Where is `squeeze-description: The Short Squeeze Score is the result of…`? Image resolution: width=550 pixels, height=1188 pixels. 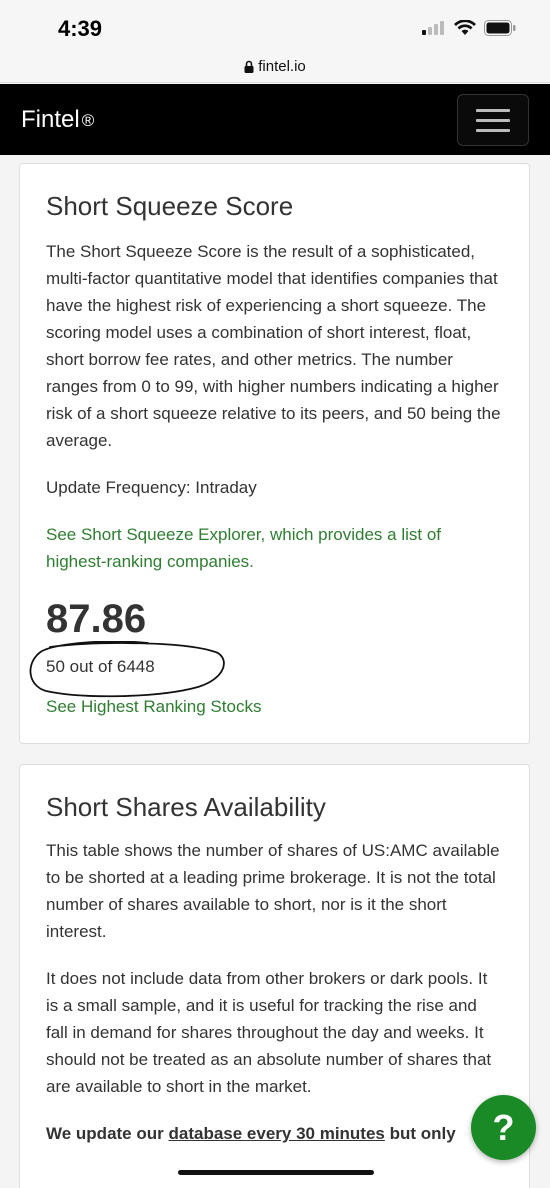 squeeze-description: The Short Squeeze Score is the result of… is located at coordinates (273, 346).